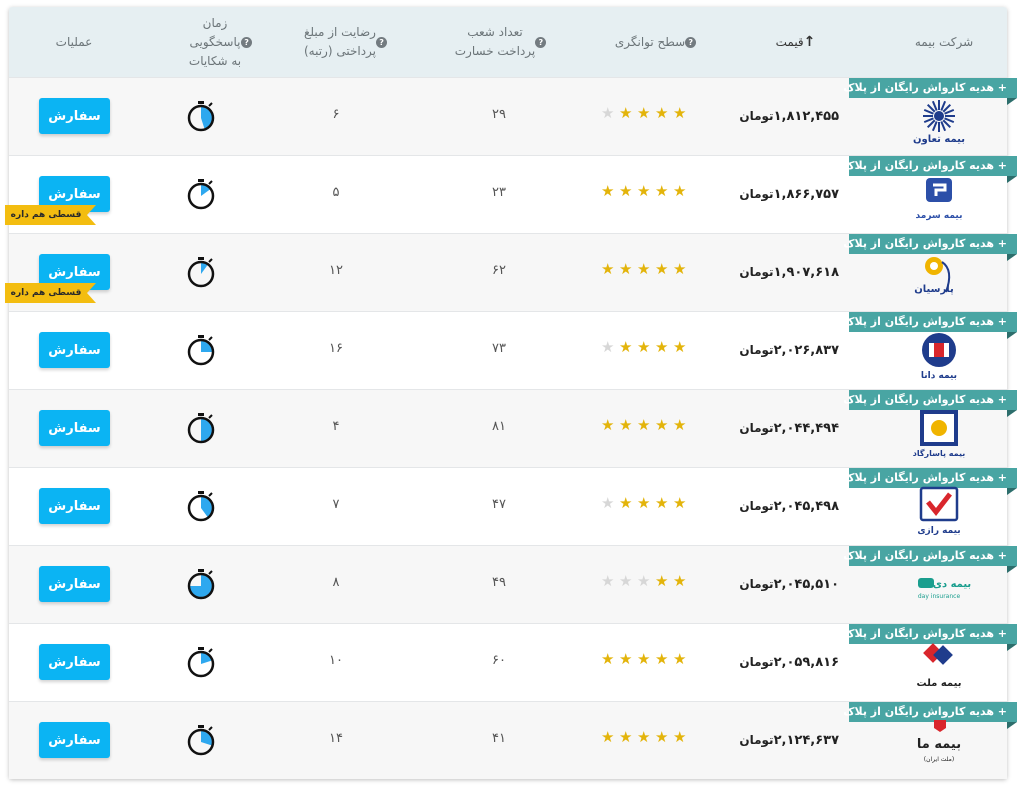  I want to click on header-response-time: زمان پاسخگویی به شکایات ?, so click(224, 42).